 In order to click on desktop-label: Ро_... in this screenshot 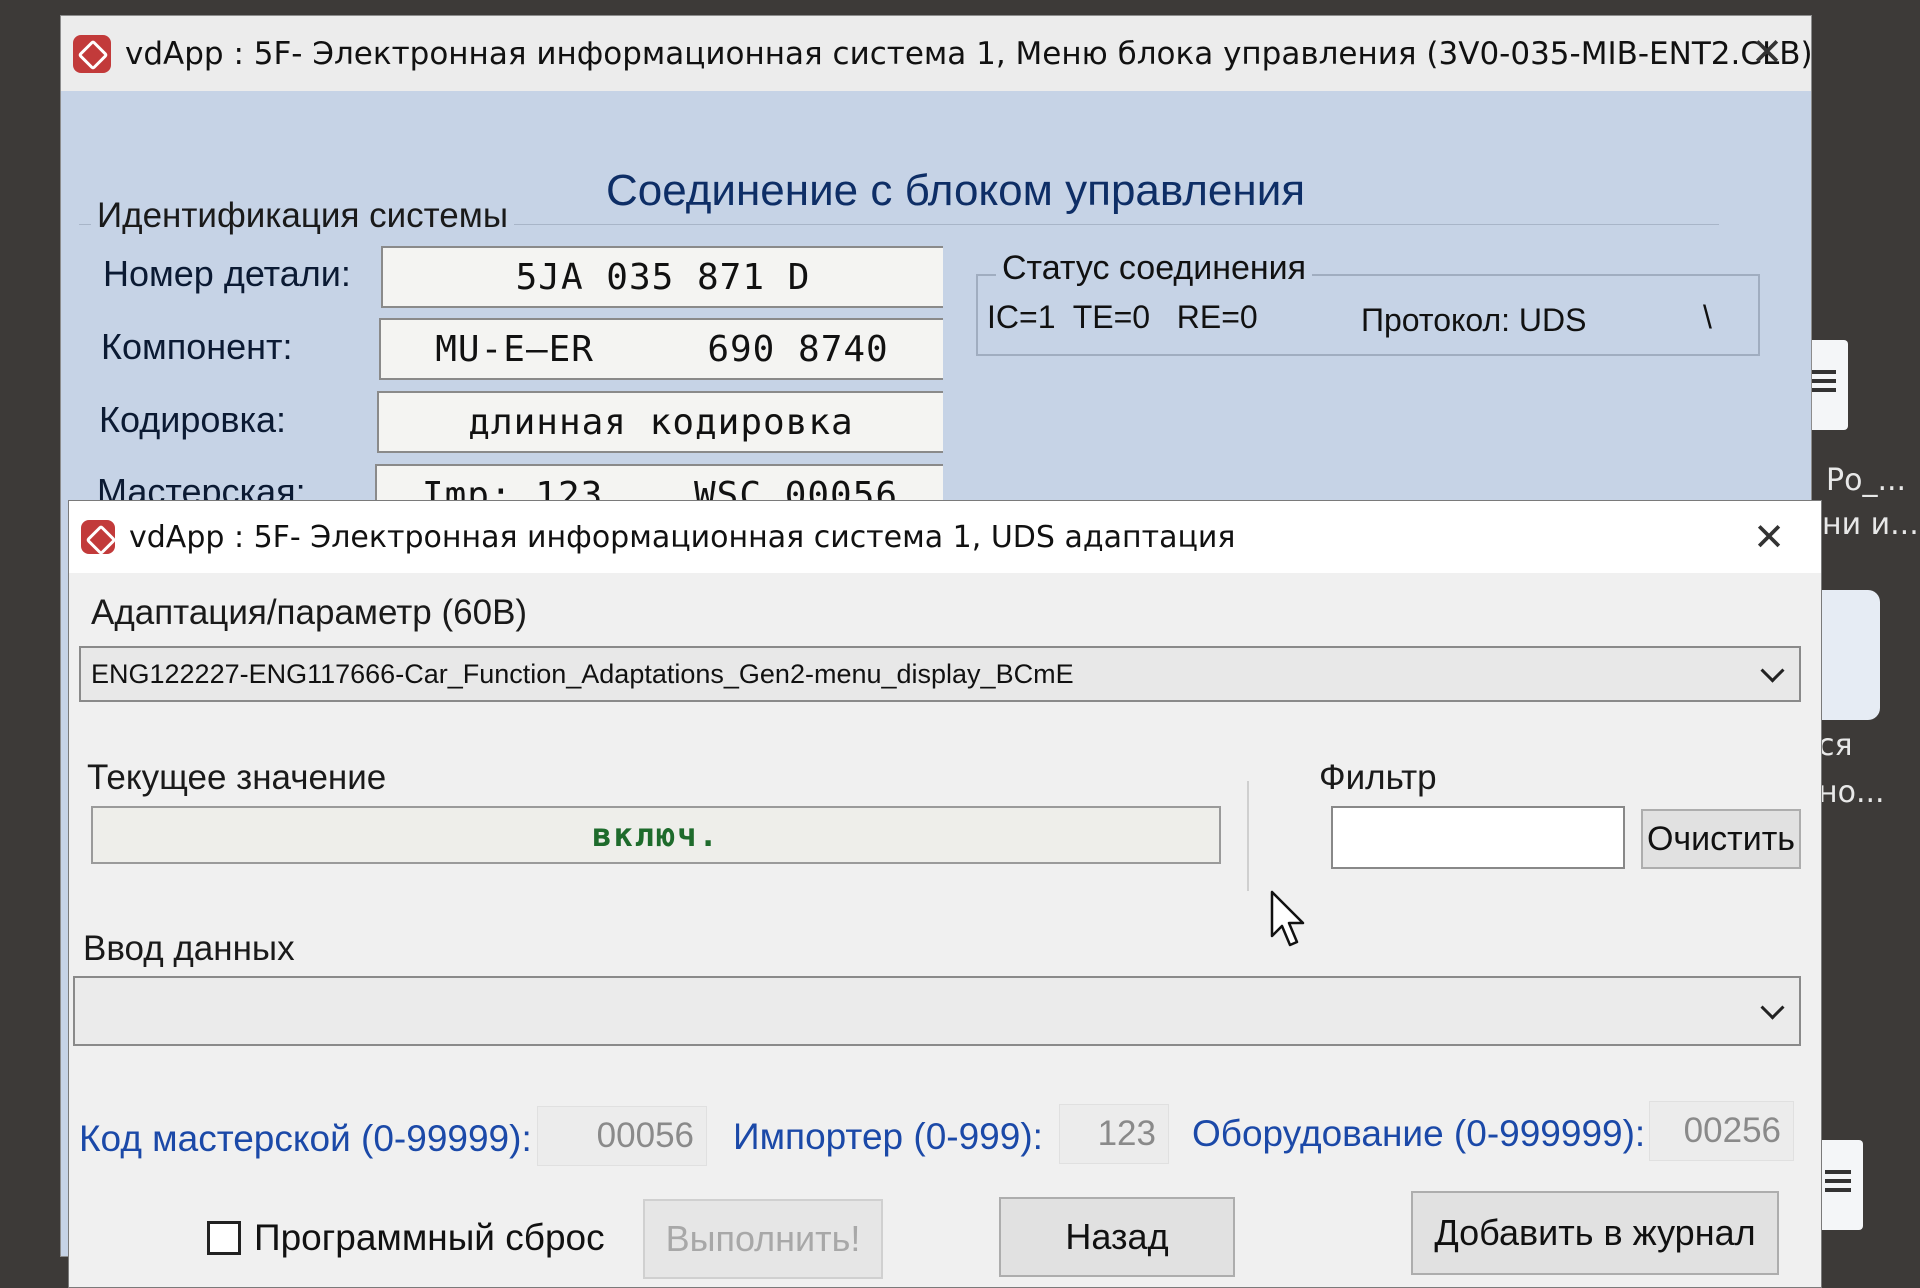, I will do `click(1866, 480)`.